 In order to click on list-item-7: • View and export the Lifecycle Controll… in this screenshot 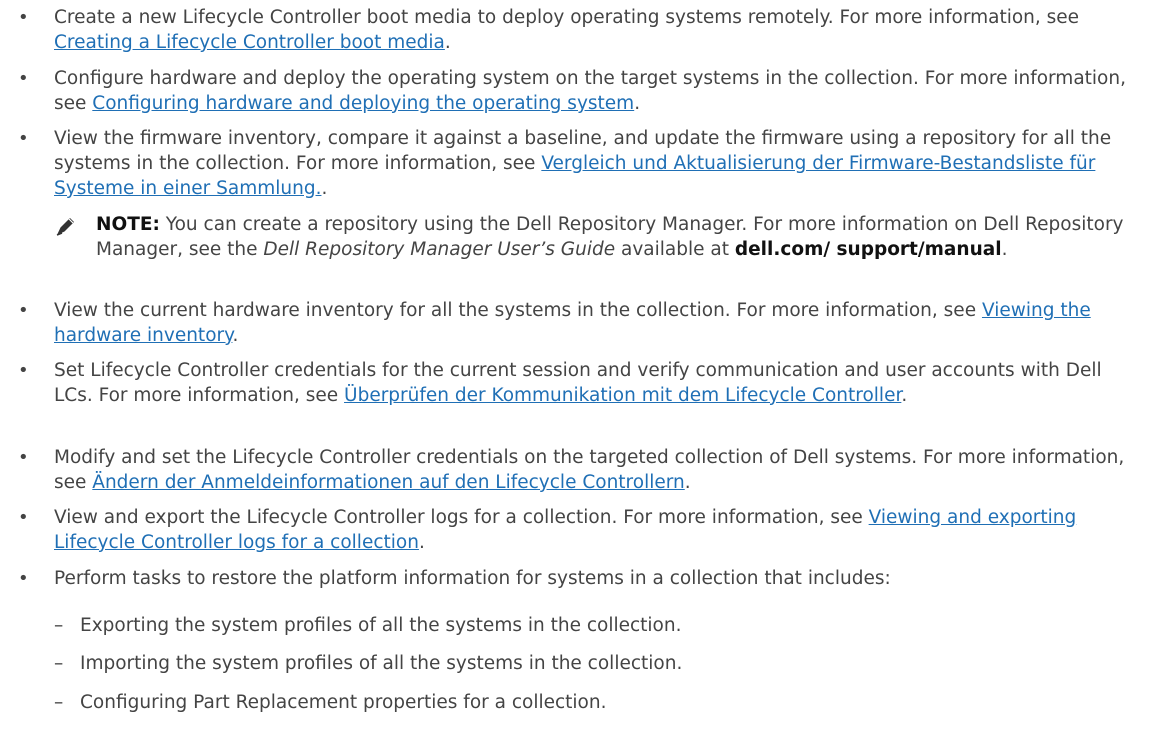, I will do `click(547, 530)`.